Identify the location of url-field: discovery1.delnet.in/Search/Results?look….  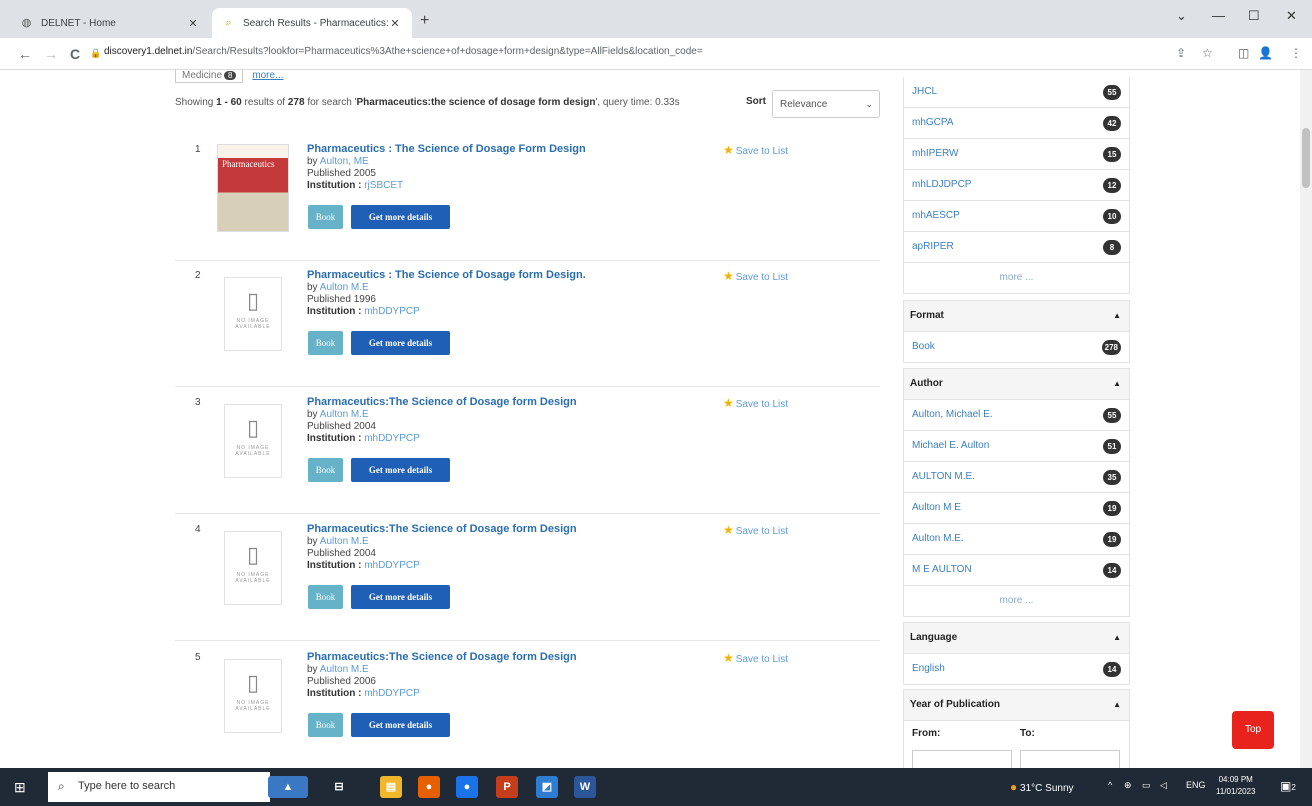
(403, 51).